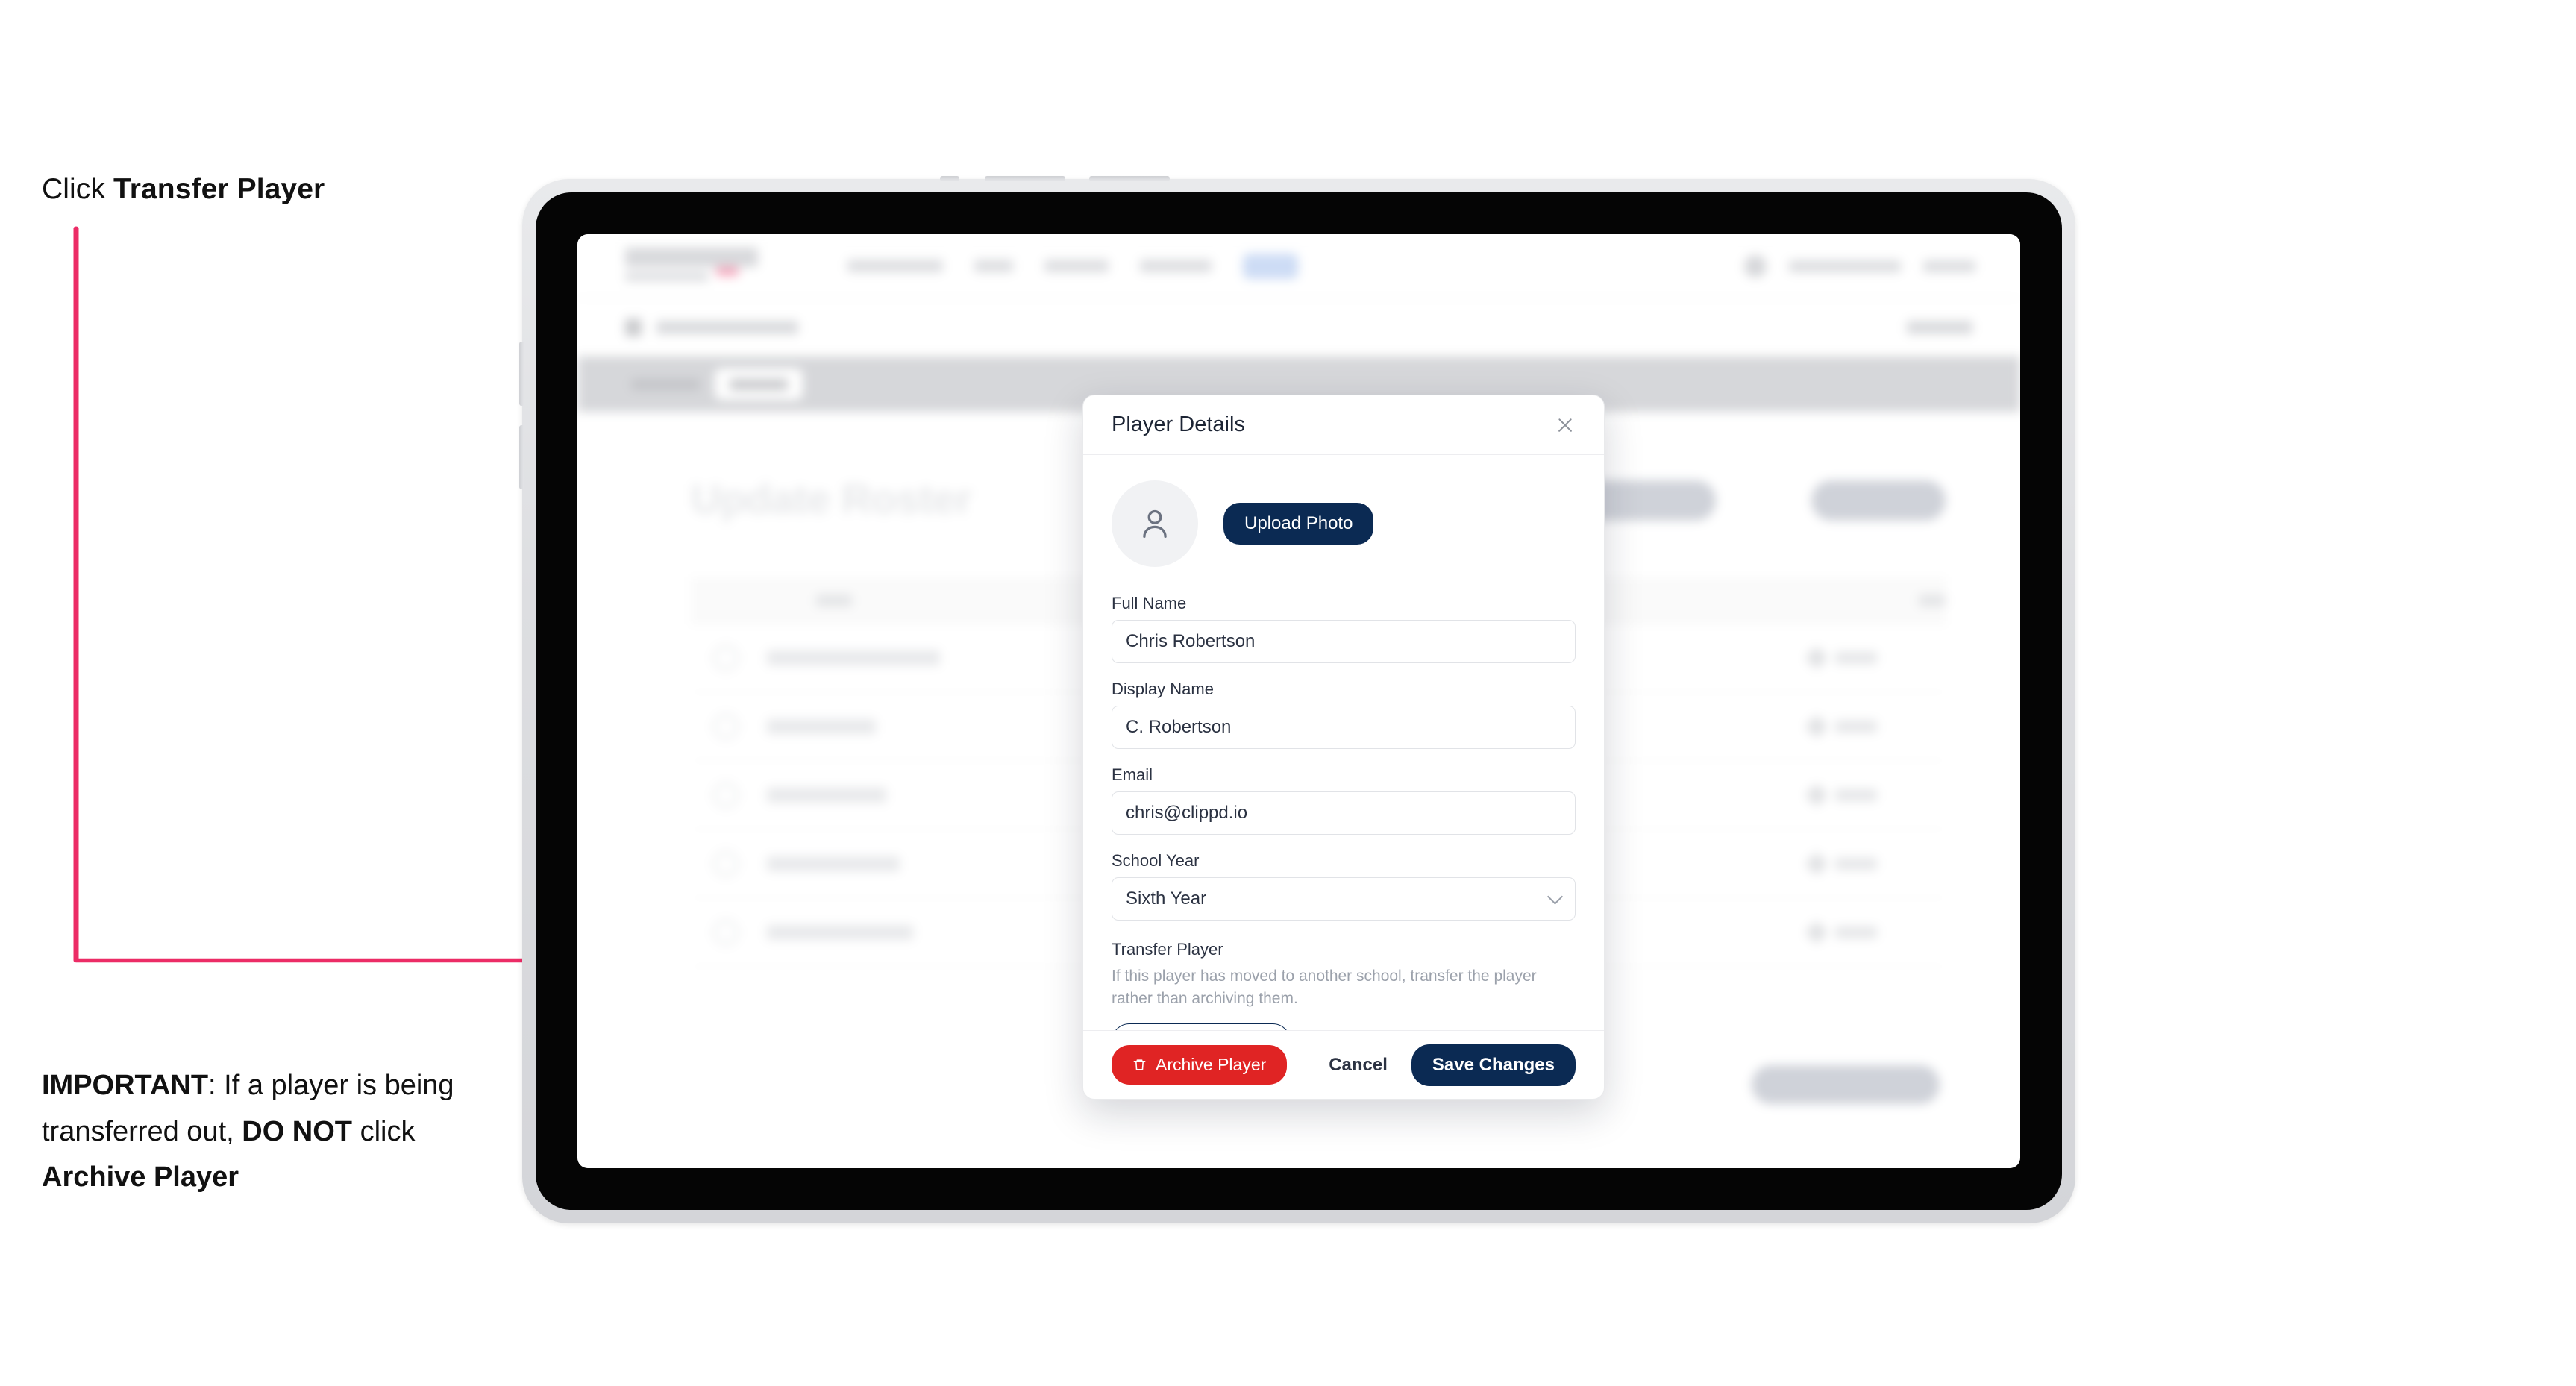  I want to click on footer-actions: Cancel Save Changes, so click(1452, 1065).